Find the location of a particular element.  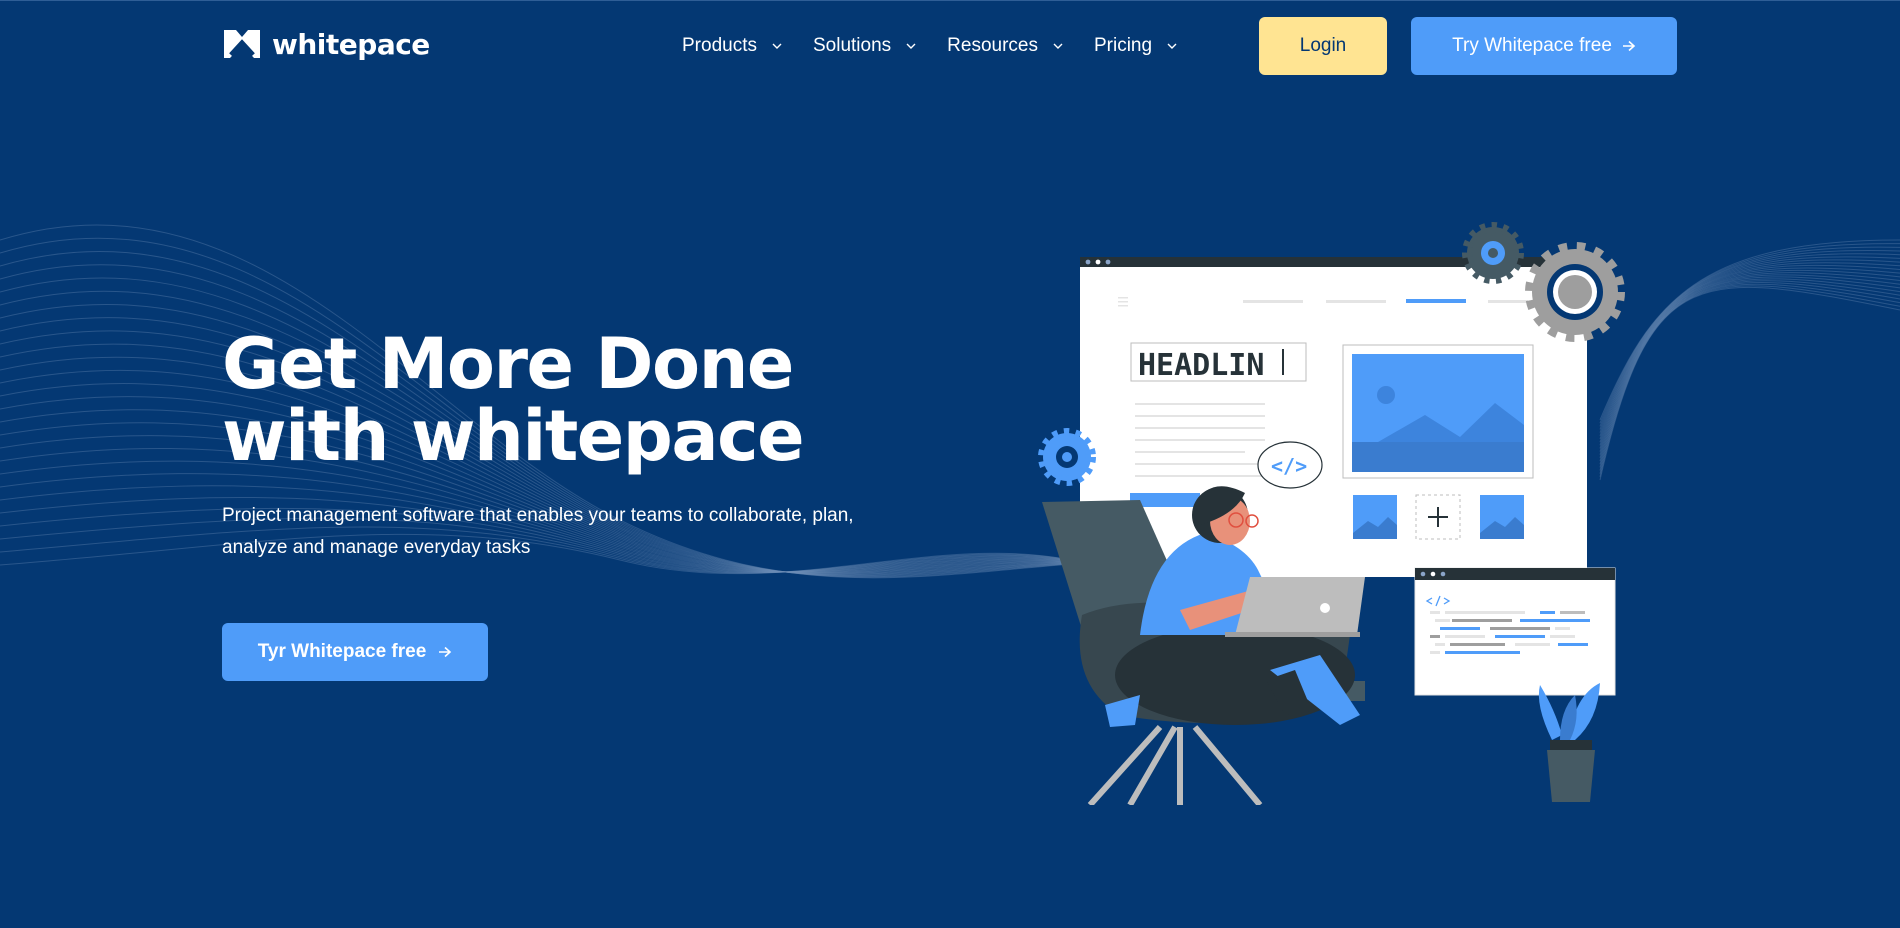

illustration-headline: HEADLIN is located at coordinates (1201, 365).